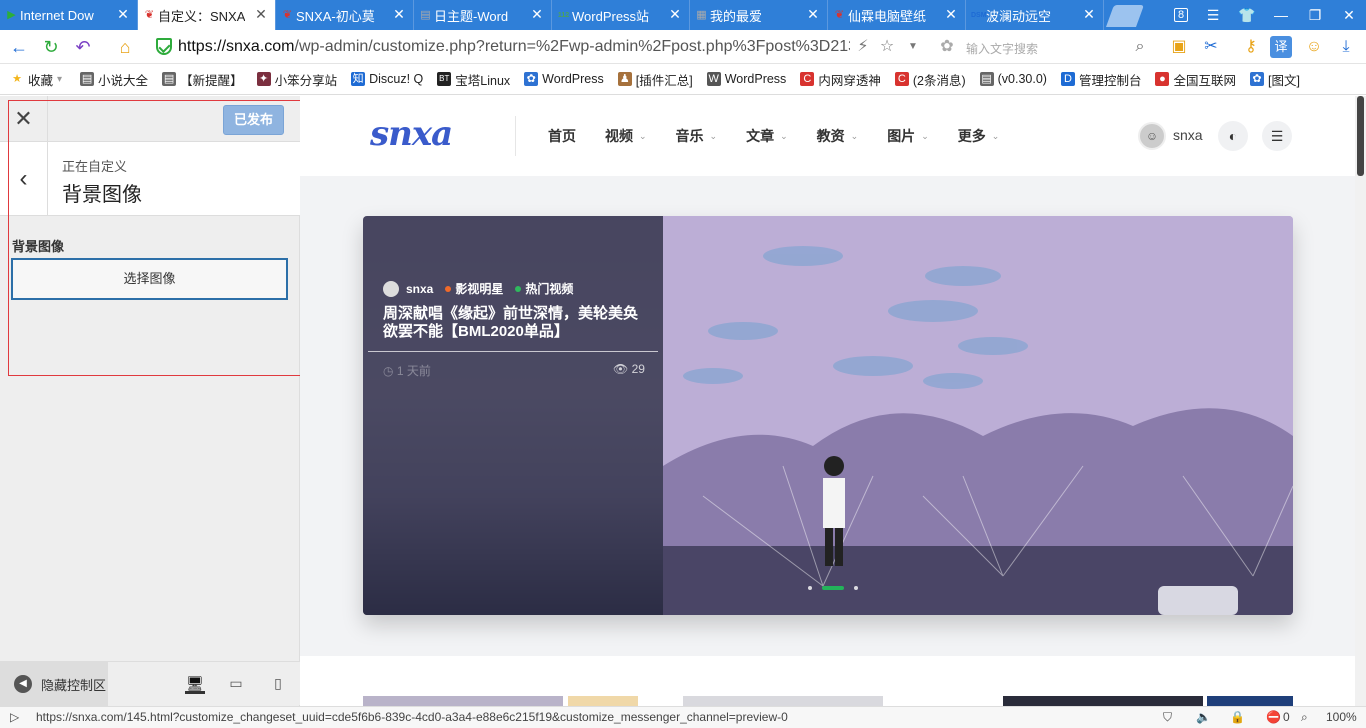 The width and height of the screenshot is (1366, 728). I want to click on close-window-icon: ✕, so click(1349, 15).